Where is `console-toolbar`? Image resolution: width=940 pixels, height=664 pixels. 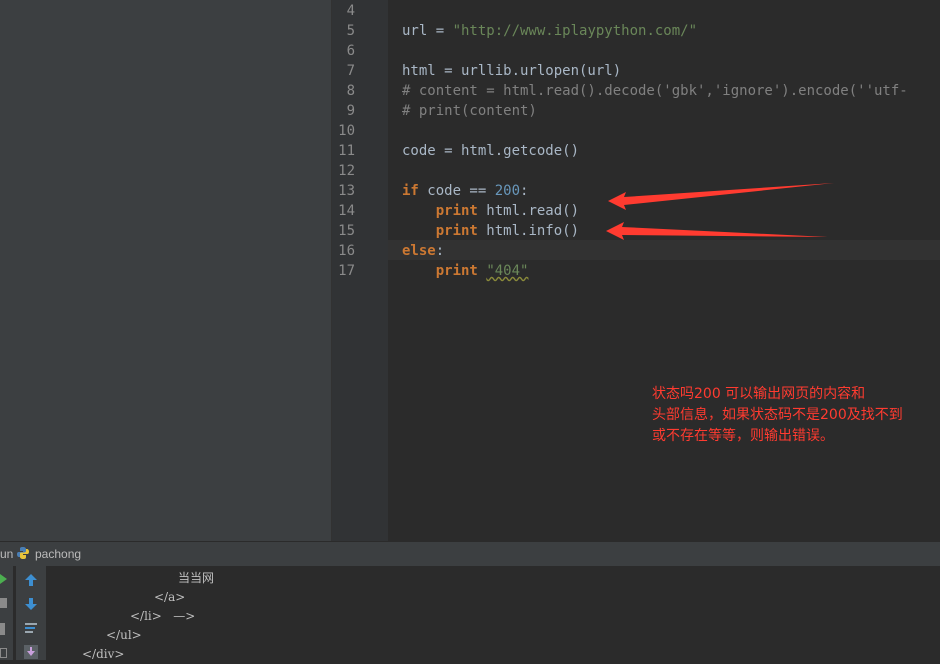 console-toolbar is located at coordinates (30, 613).